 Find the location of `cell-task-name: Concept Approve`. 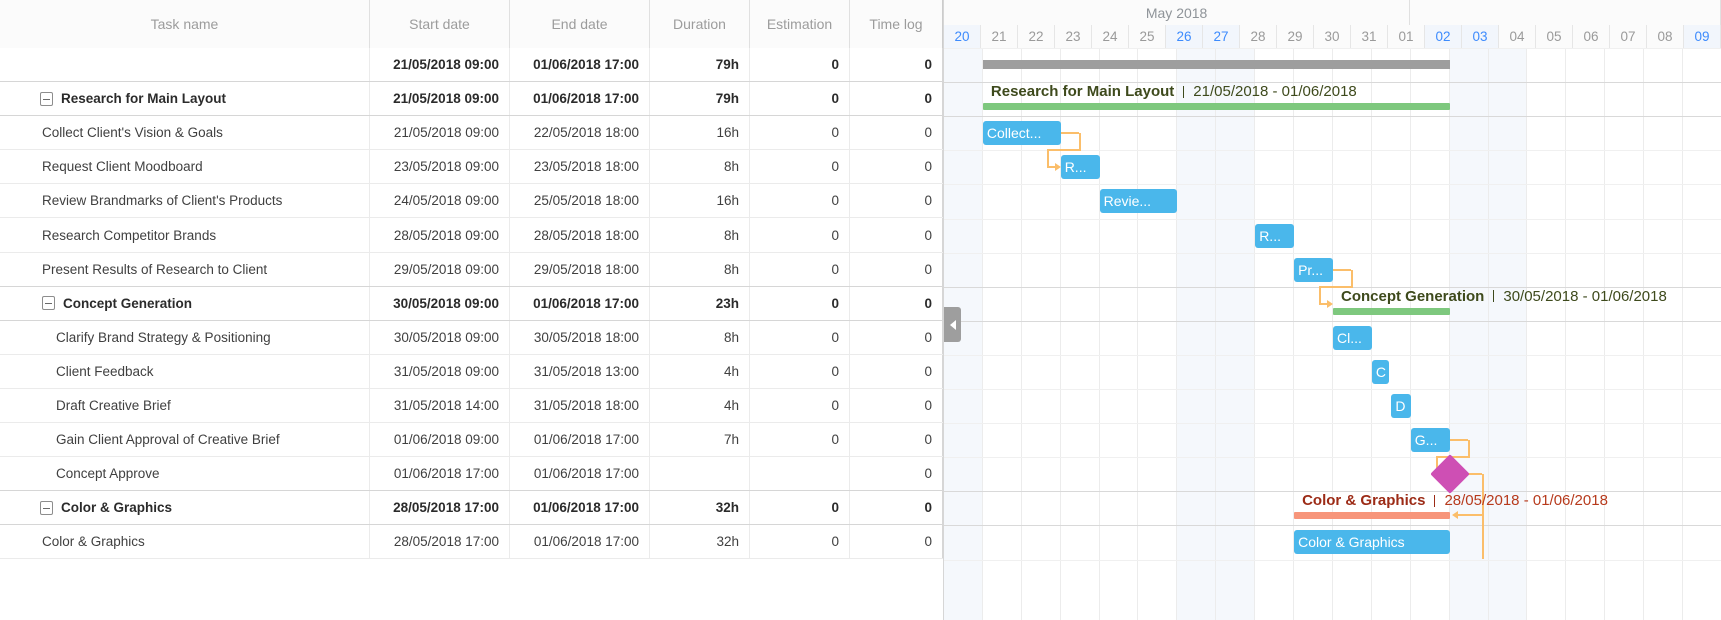

cell-task-name: Concept Approve is located at coordinates (185, 474).